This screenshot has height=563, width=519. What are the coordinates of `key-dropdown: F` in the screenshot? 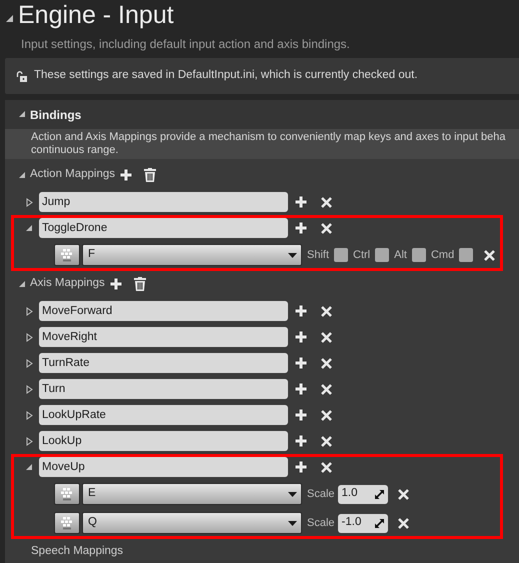 It's located at (192, 255).